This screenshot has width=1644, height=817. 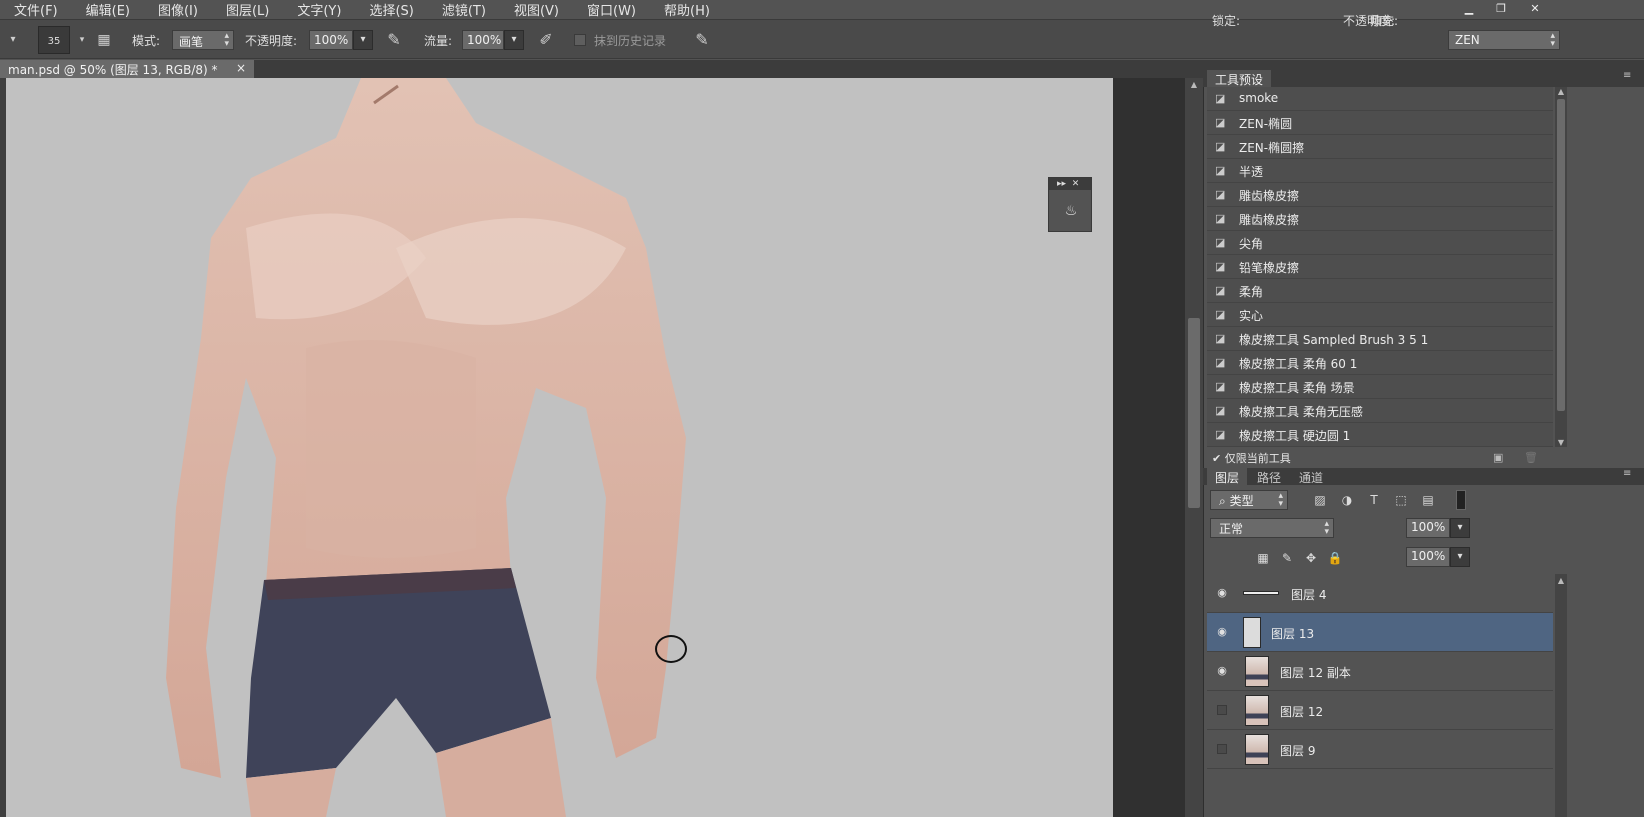 What do you see at coordinates (1261, 593) in the screenshot?
I see `layer-thumbnail` at bounding box center [1261, 593].